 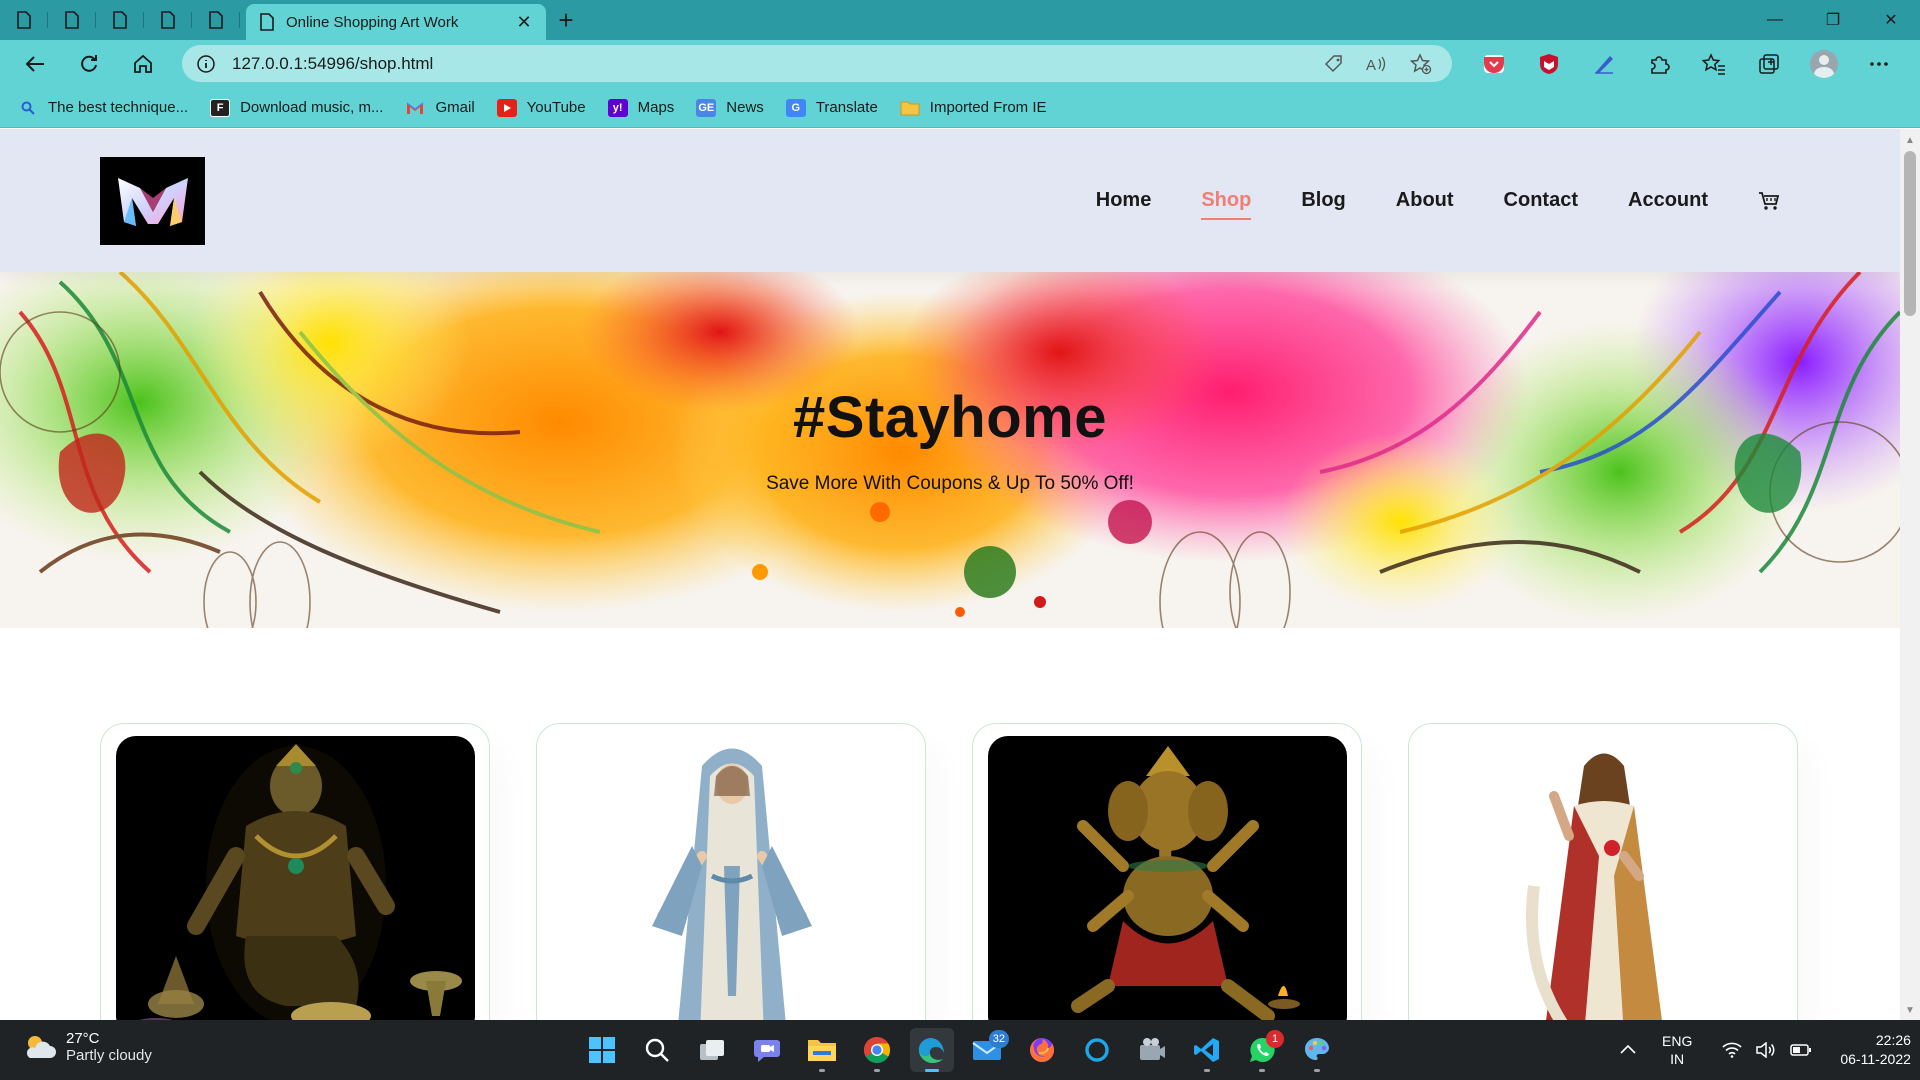 What do you see at coordinates (1152, 1050) in the screenshot?
I see `video-editor-button` at bounding box center [1152, 1050].